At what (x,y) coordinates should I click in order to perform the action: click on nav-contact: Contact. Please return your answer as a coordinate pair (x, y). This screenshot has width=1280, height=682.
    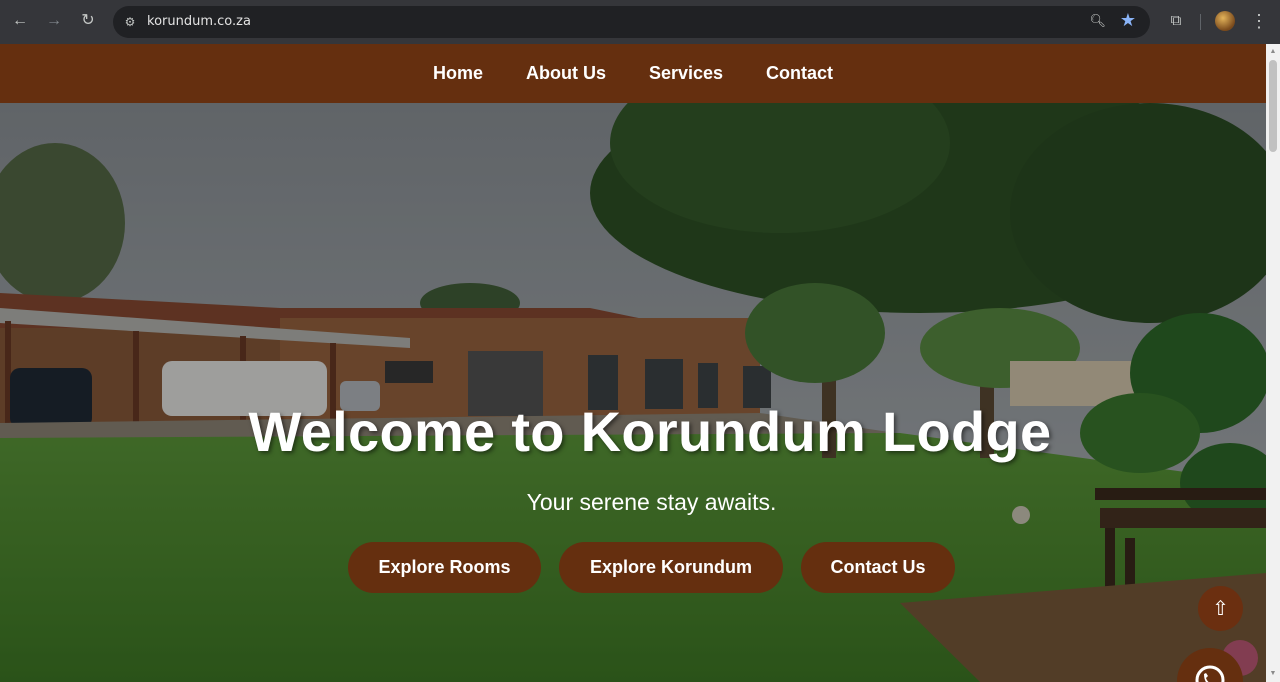
    Looking at the image, I should click on (799, 73).